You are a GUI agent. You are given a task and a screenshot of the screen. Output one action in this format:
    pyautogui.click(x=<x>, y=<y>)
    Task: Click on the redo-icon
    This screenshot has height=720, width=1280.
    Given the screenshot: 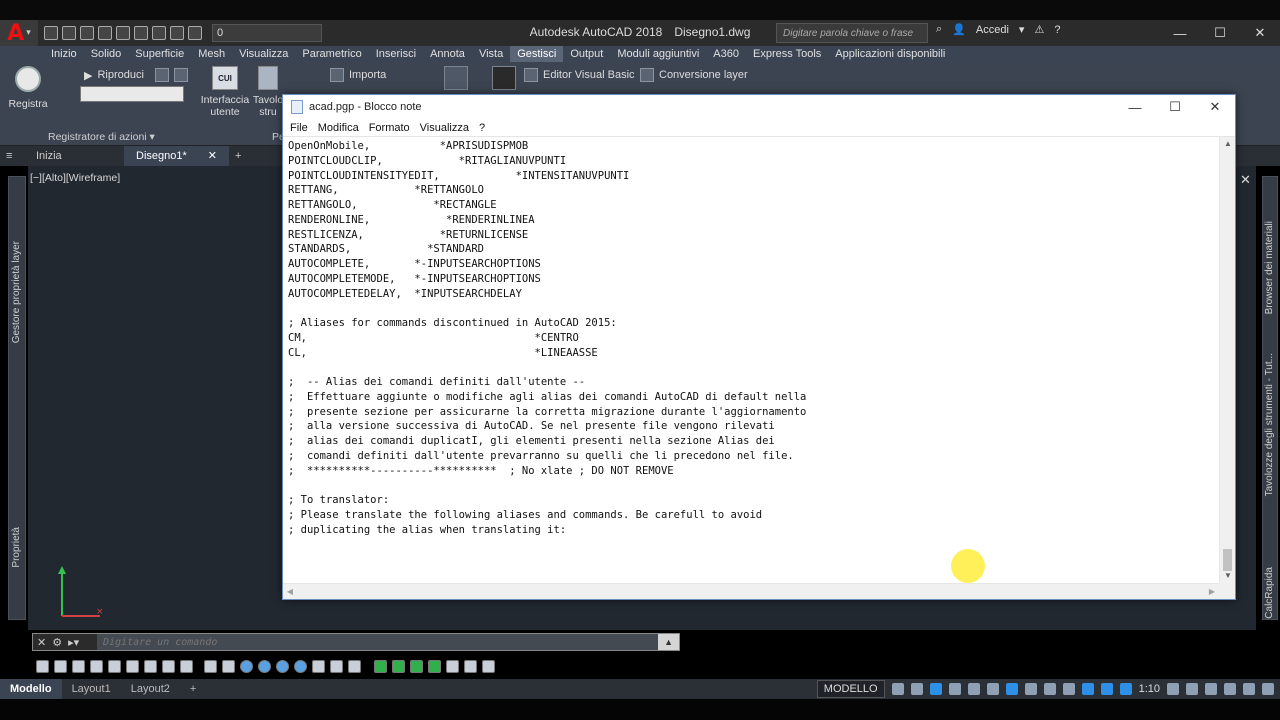 What is the action you would take?
    pyautogui.click(x=159, y=33)
    